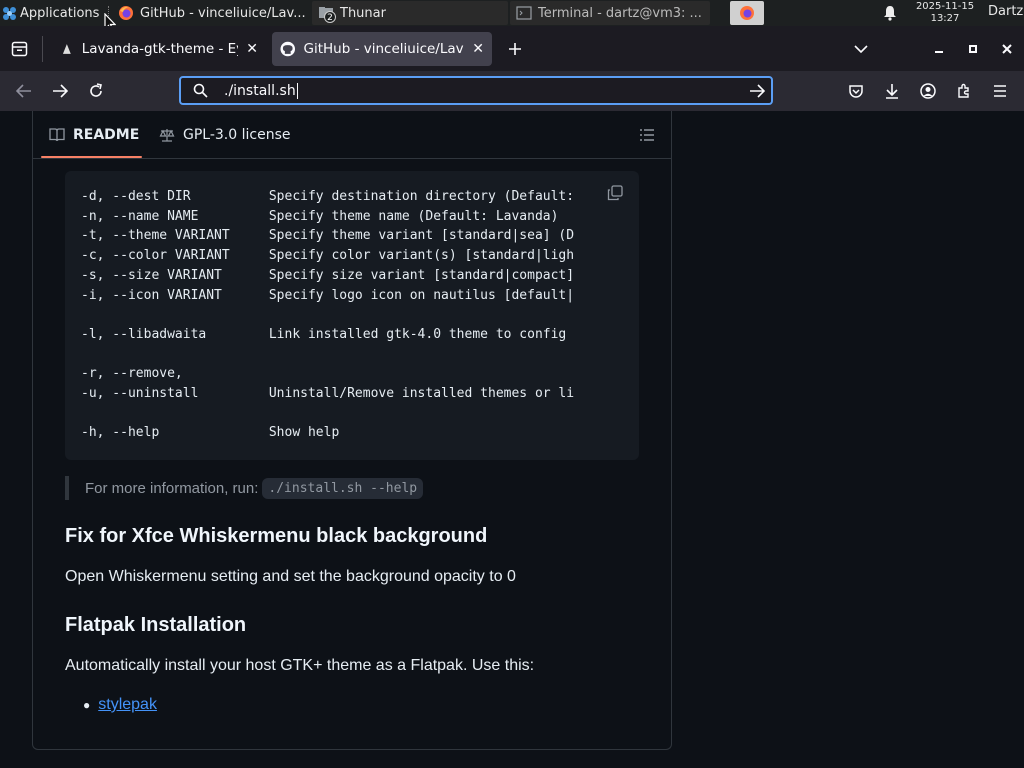 The height and width of the screenshot is (768, 1024). Describe the element at coordinates (156, 625) in the screenshot. I see `heading-flatpak: Flatpak Installation` at that location.